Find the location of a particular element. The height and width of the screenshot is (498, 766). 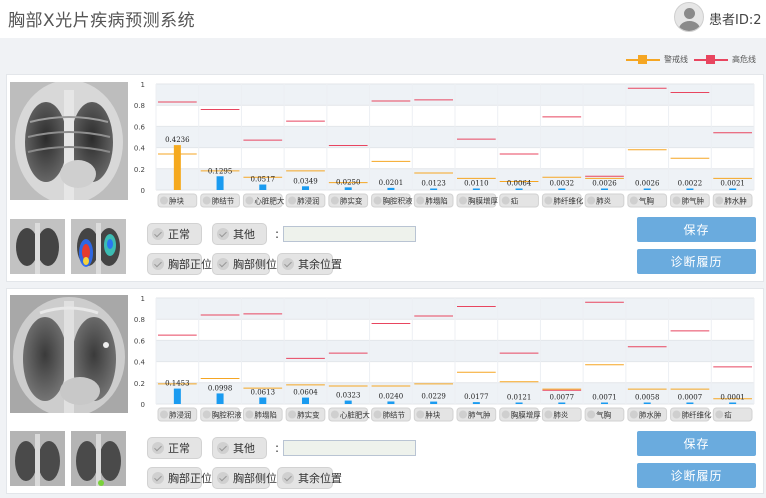

bar-value-label: 0.0077 is located at coordinates (562, 398).